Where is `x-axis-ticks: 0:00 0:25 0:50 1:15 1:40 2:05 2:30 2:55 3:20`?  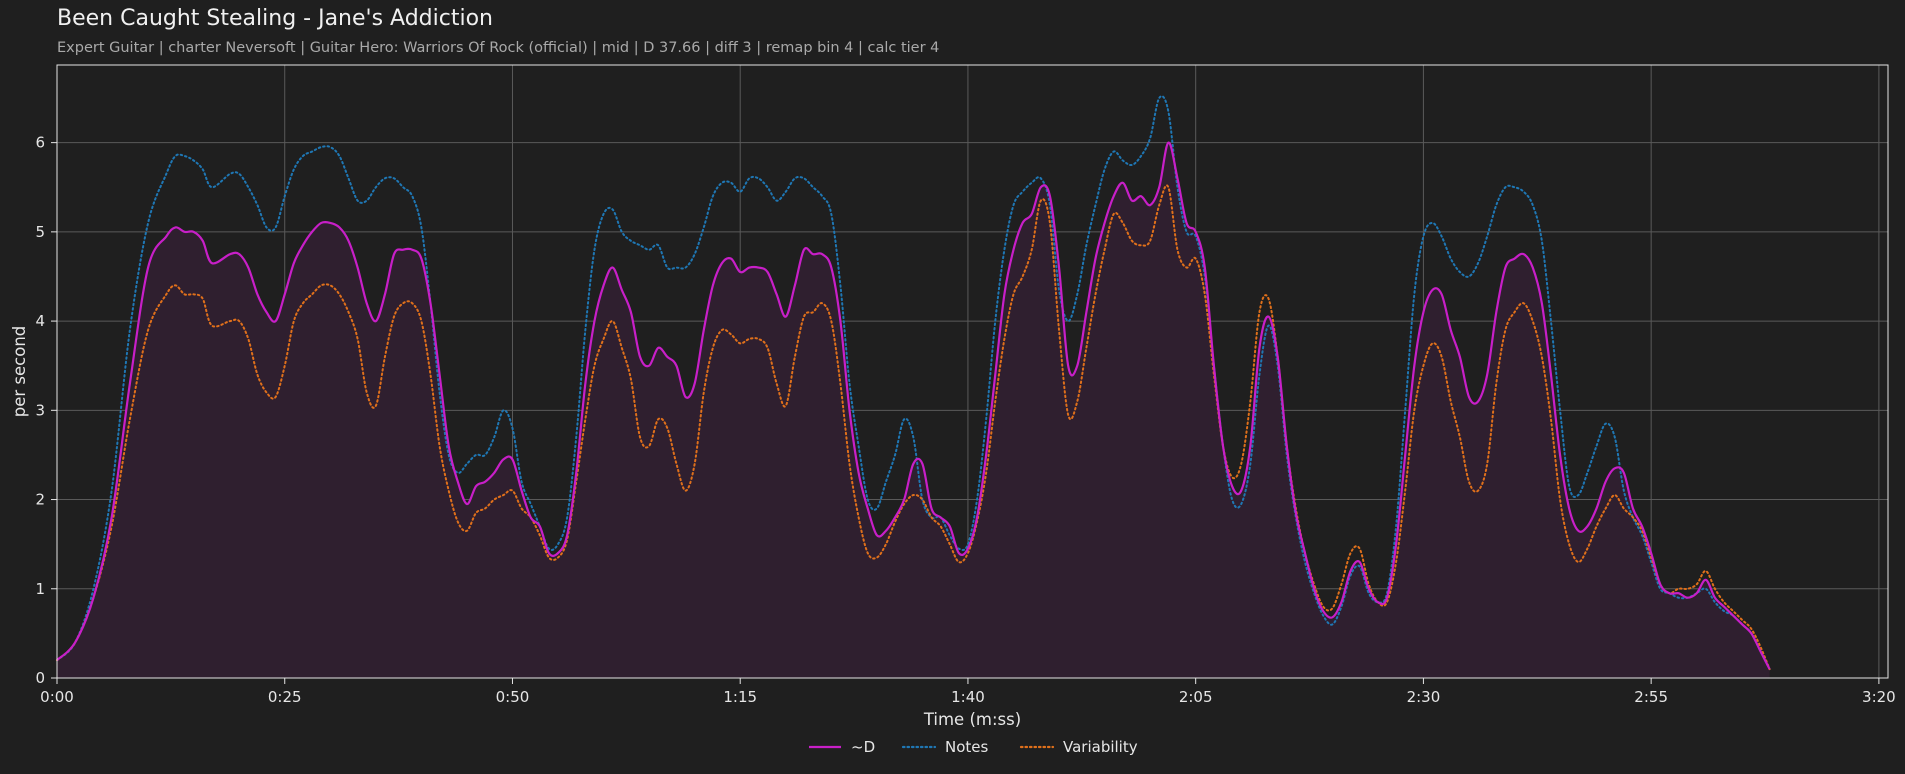 x-axis-ticks: 0:00 0:25 0:50 1:15 1:40 2:05 2:30 2:55 3:20 is located at coordinates (968, 692).